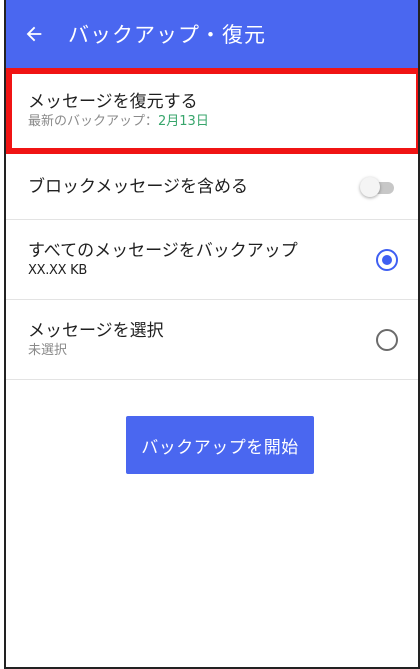  I want to click on backup-all-radio, so click(387, 259).